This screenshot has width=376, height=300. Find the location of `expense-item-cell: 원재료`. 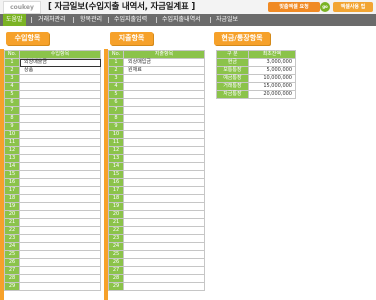

expense-item-cell: 원재료 is located at coordinates (164, 70).